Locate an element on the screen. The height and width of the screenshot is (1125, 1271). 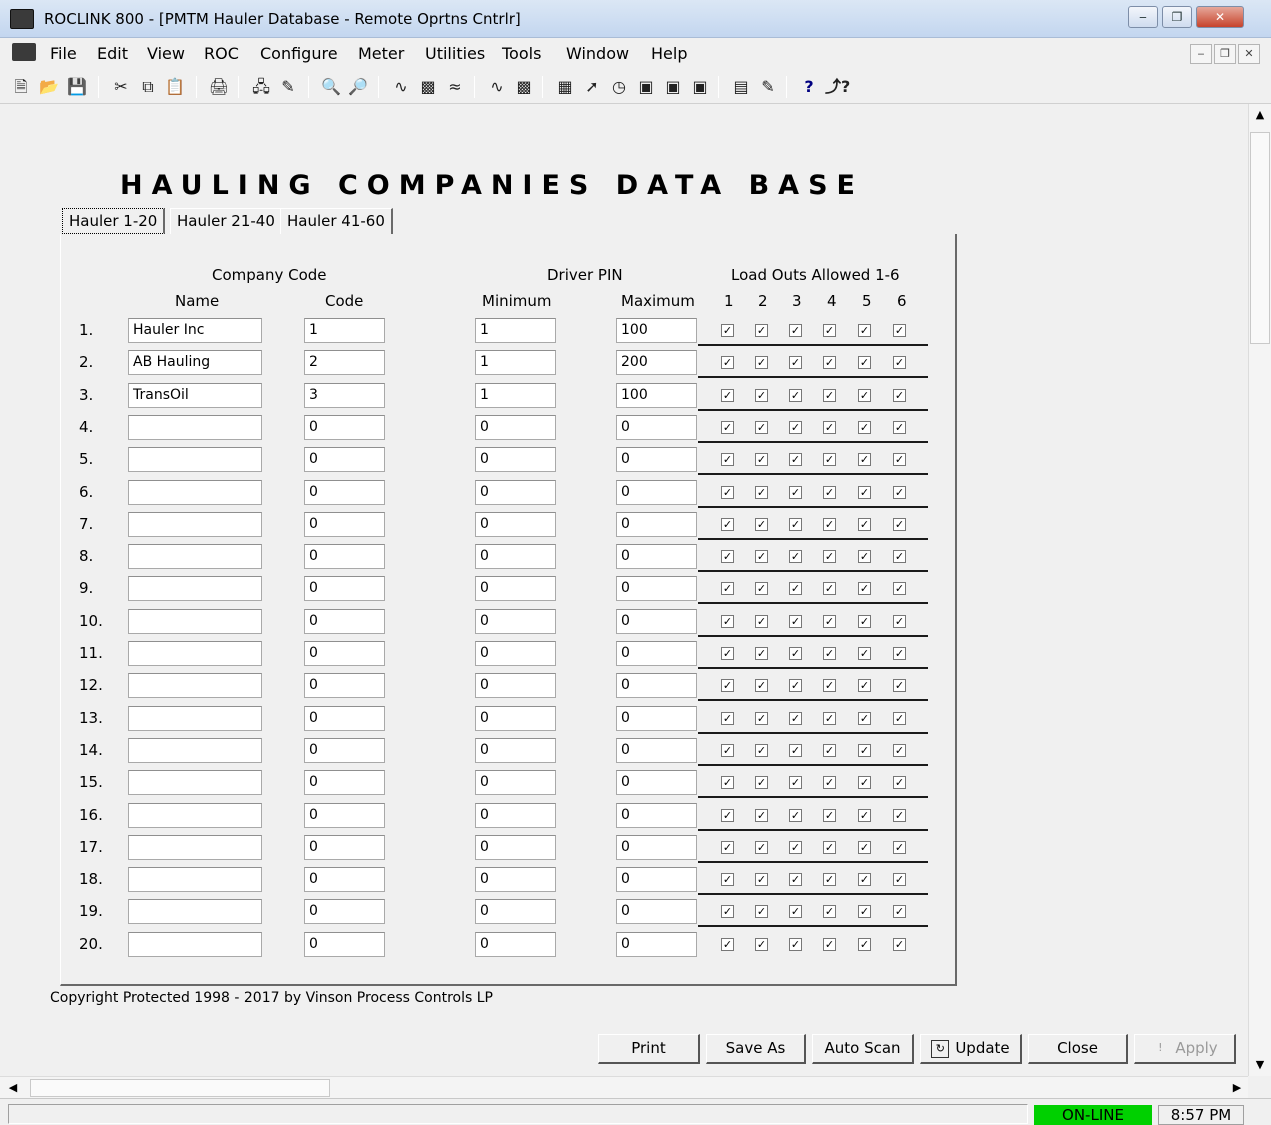
tab-hauler-1-20: Hauler 1-20 is located at coordinates (114, 221).